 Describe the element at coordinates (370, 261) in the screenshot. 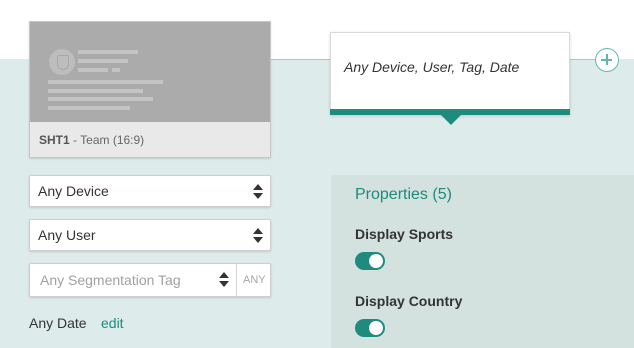

I see `display-sports-toggle` at that location.